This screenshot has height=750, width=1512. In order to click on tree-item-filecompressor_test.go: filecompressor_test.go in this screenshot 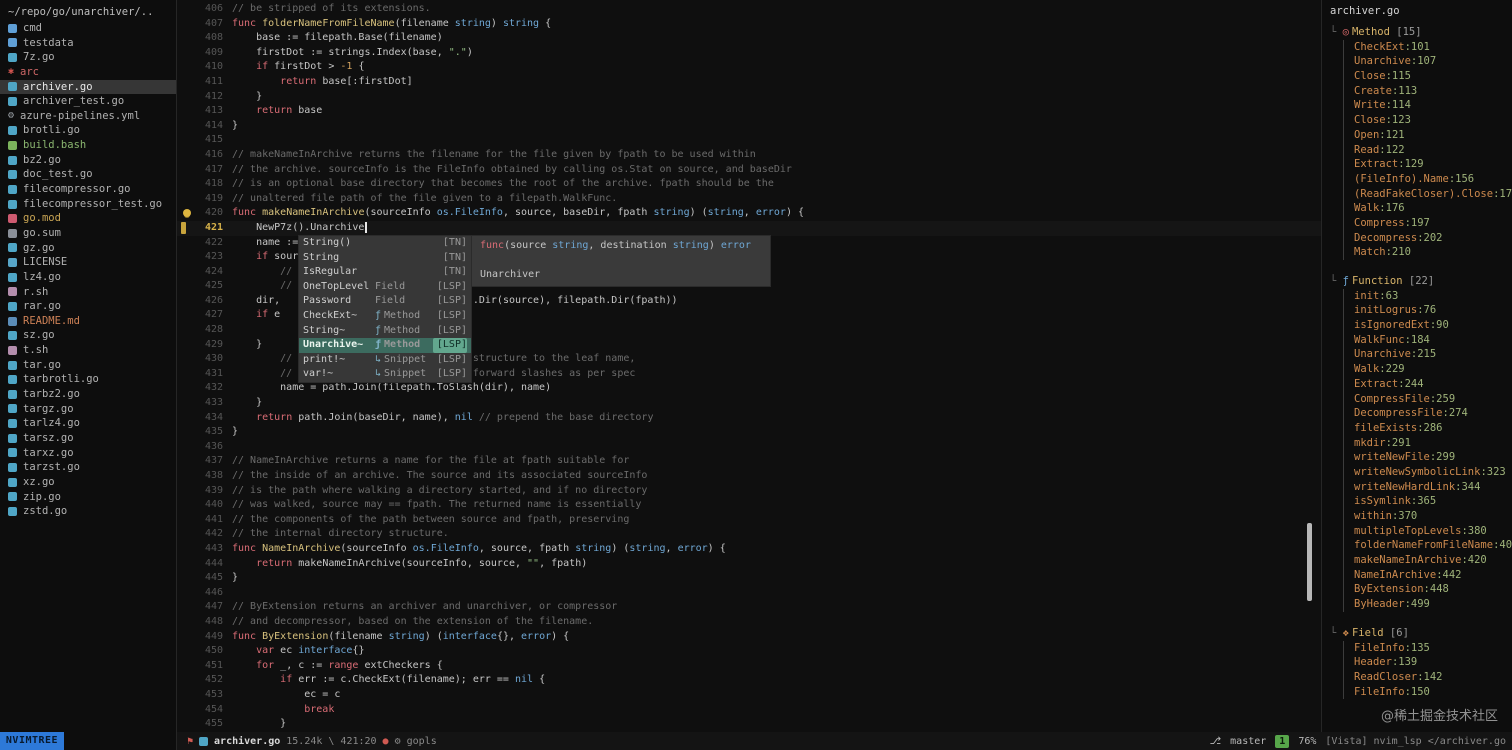, I will do `click(88, 204)`.